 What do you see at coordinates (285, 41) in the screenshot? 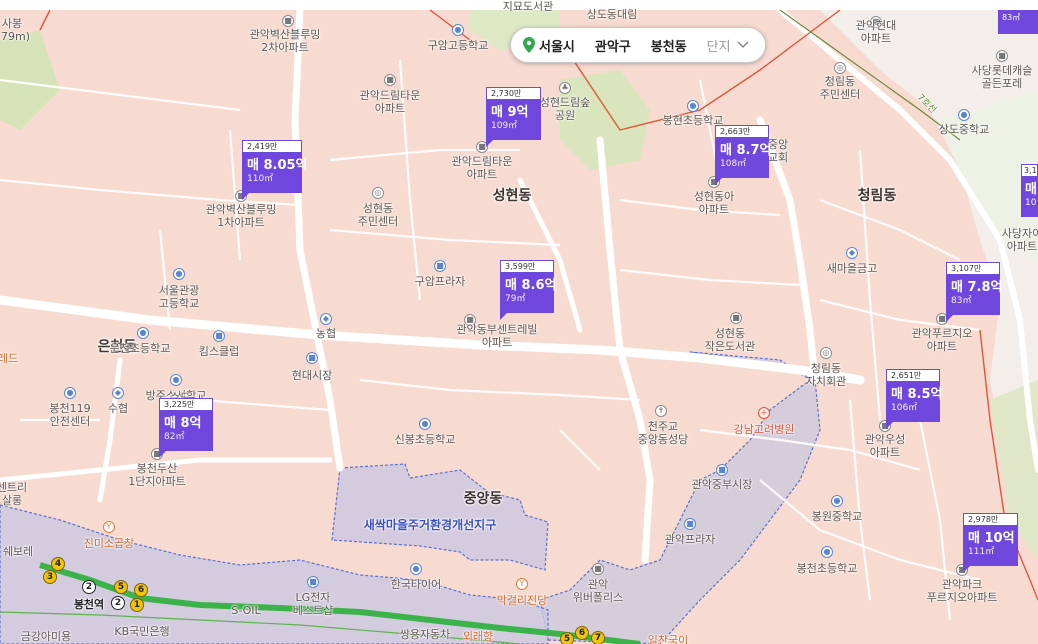
I see `poi-label: 관악벽산블루밍 2차아파트` at bounding box center [285, 41].